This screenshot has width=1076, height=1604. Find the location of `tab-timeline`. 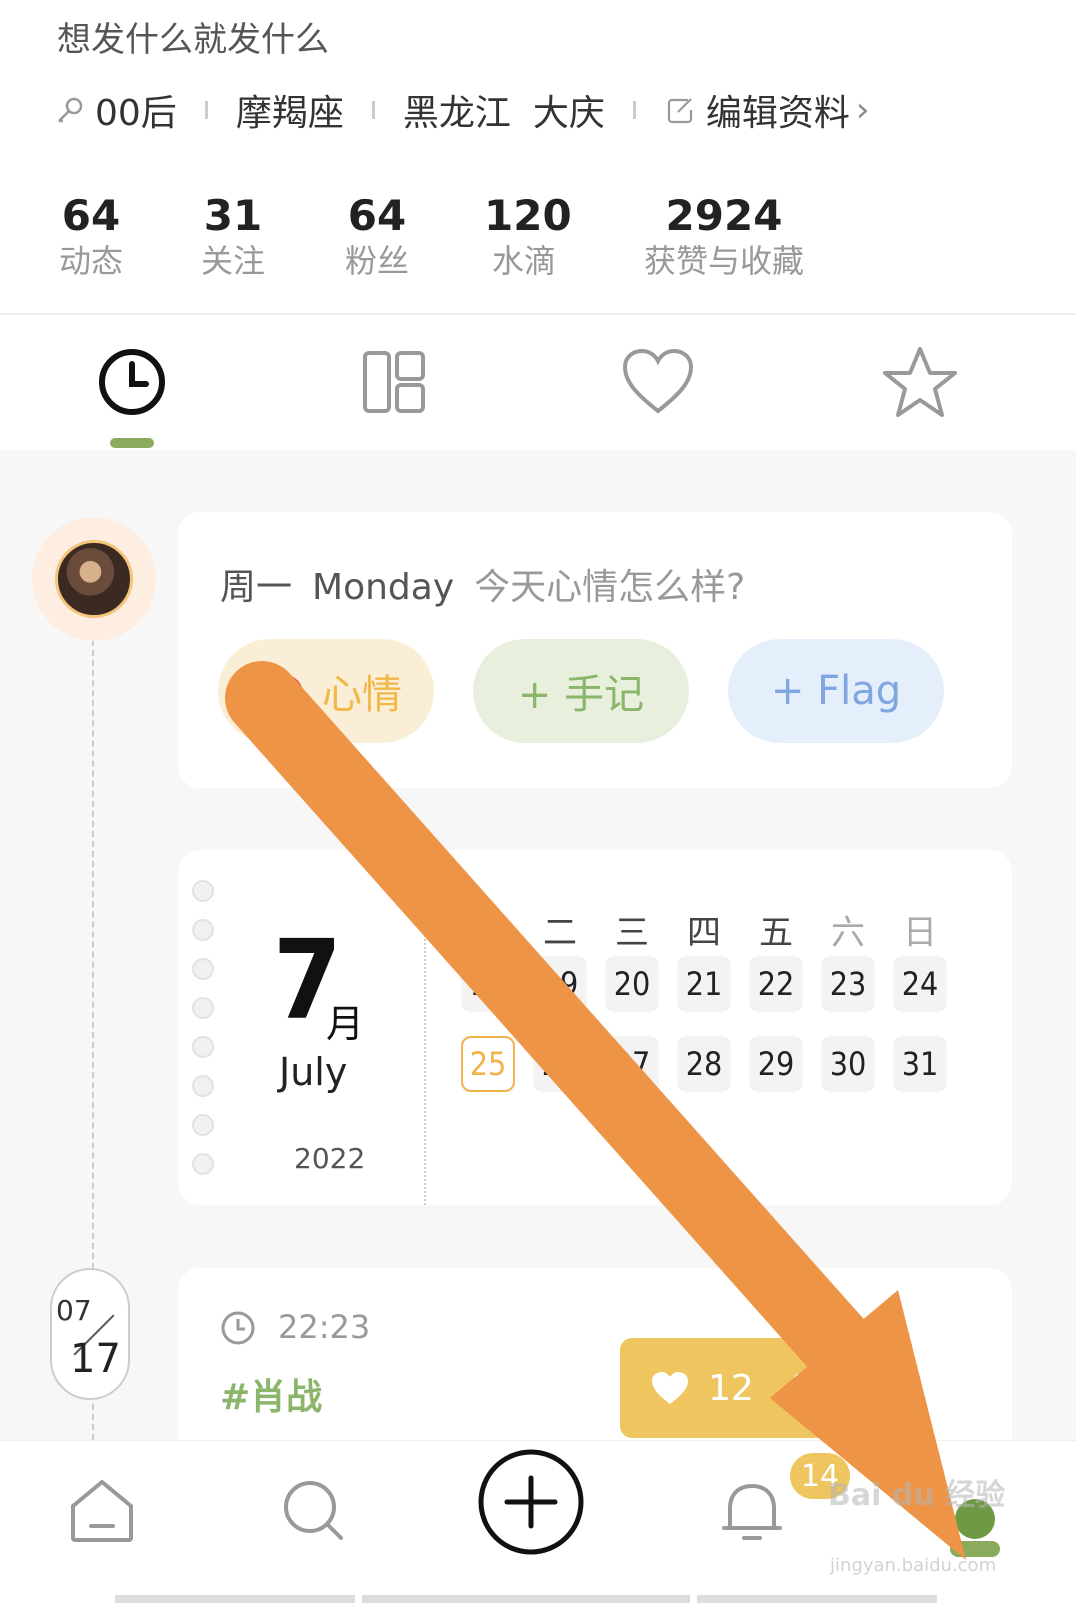

tab-timeline is located at coordinates (132, 382).